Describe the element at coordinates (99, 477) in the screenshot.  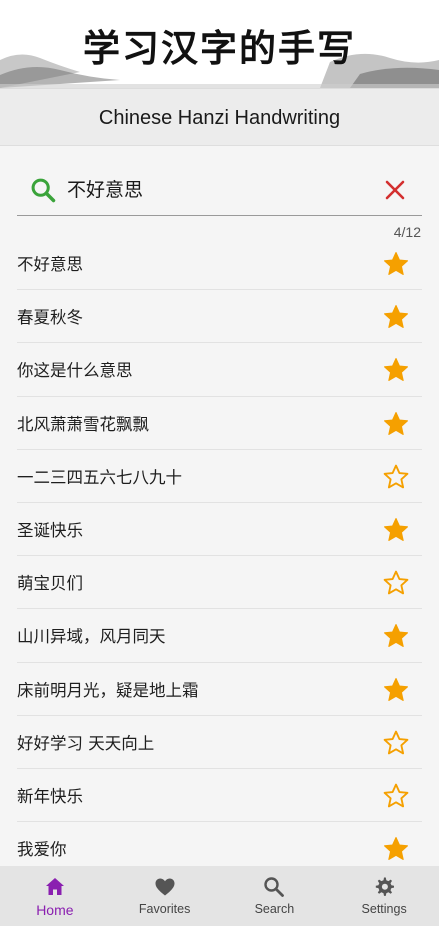
I see `list-item-label: 一二三四五六七八九十` at that location.